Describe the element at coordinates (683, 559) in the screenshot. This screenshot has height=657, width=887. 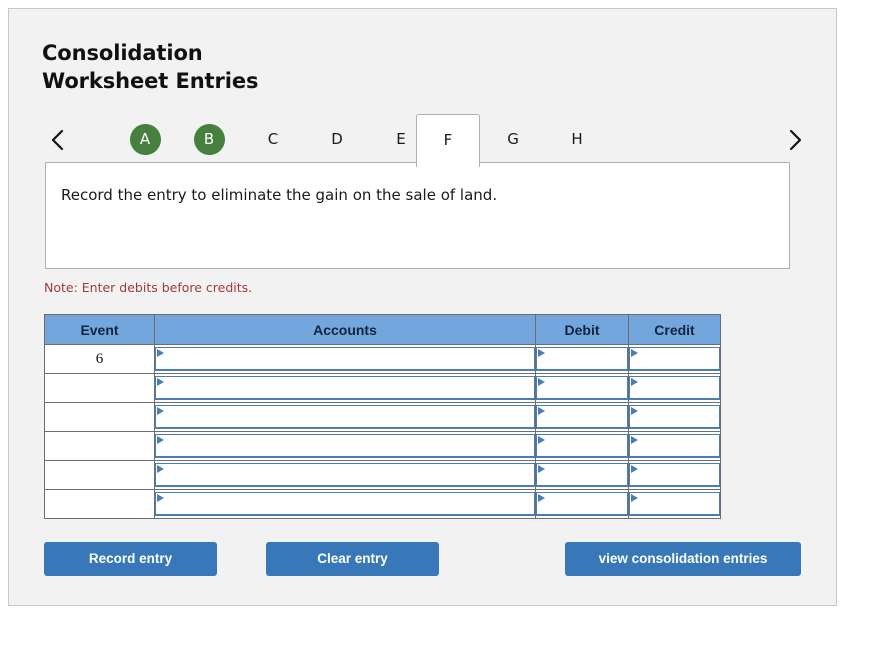
I see `view-consolidation-entries-button: view consolidation entries` at that location.